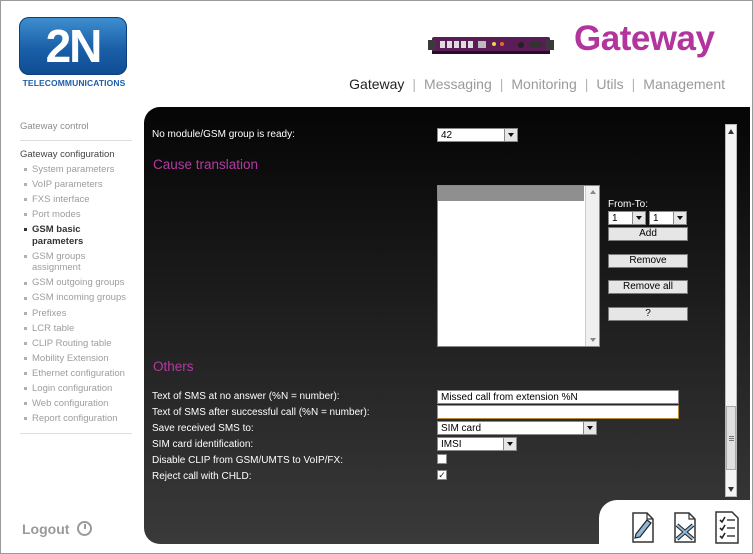 The height and width of the screenshot is (554, 753). I want to click on disable-clip-checkbox, so click(442, 459).